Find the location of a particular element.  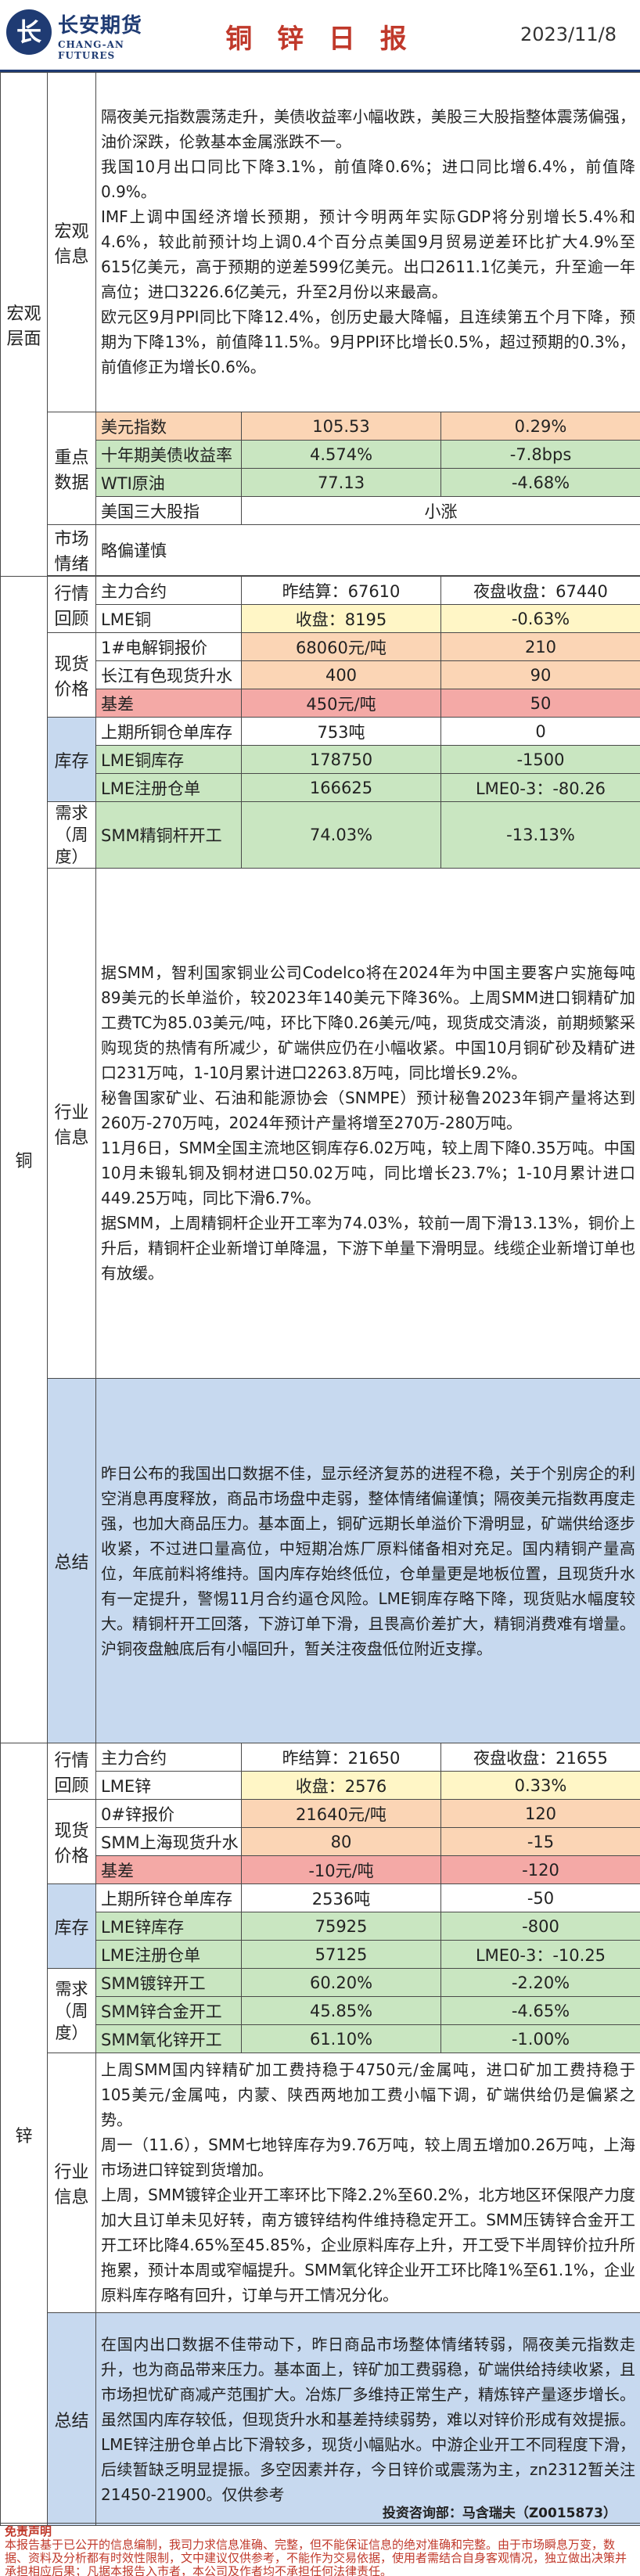

stock-row-change: -800 is located at coordinates (540, 1927).